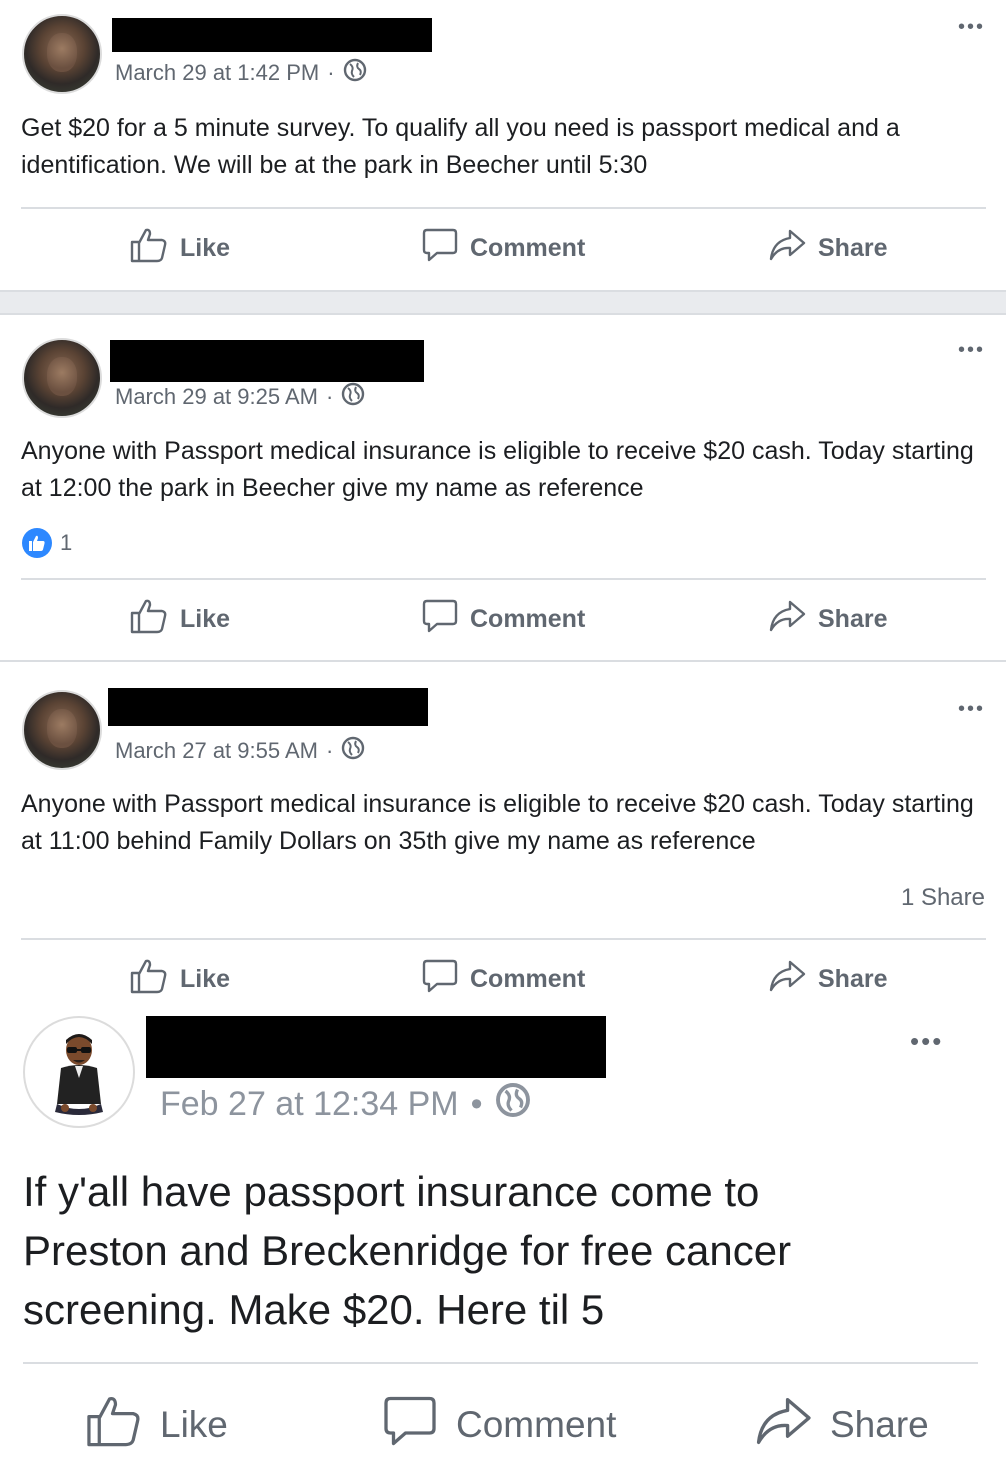  Describe the element at coordinates (37, 543) in the screenshot. I see `like-reaction-icon` at that location.